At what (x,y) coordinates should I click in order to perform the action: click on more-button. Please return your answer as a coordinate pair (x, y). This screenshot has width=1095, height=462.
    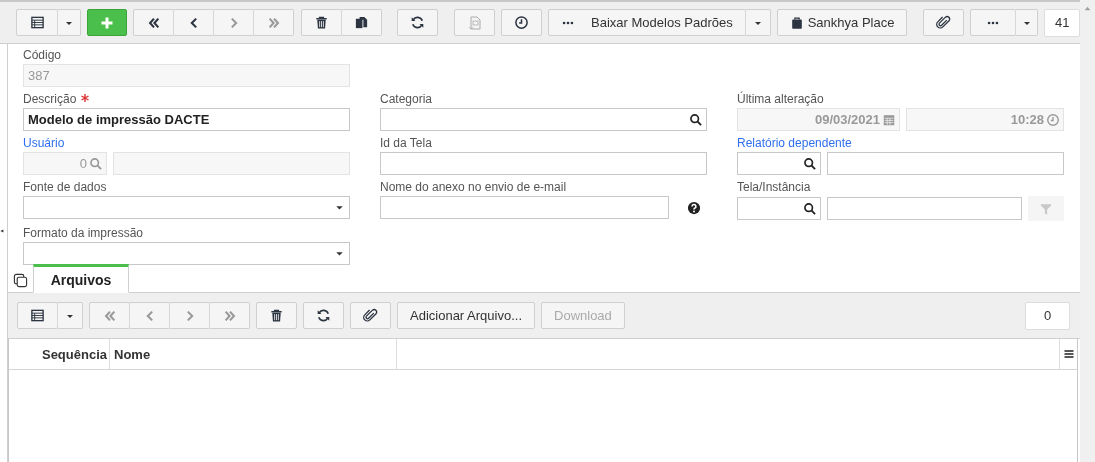
    Looking at the image, I should click on (993, 22).